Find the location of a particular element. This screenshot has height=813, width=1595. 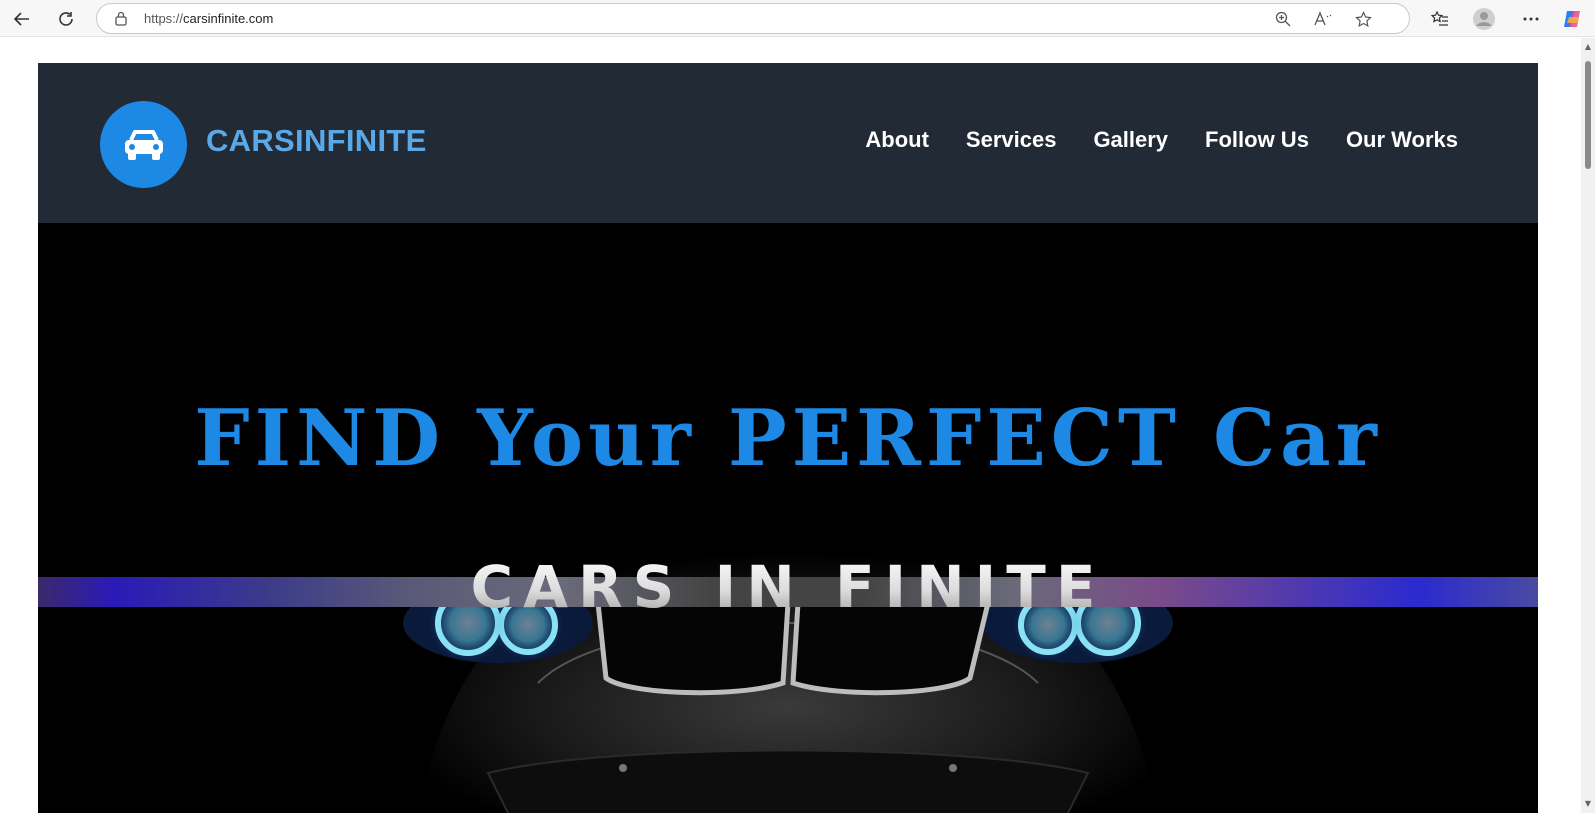

favorites-icon is located at coordinates (1440, 19).